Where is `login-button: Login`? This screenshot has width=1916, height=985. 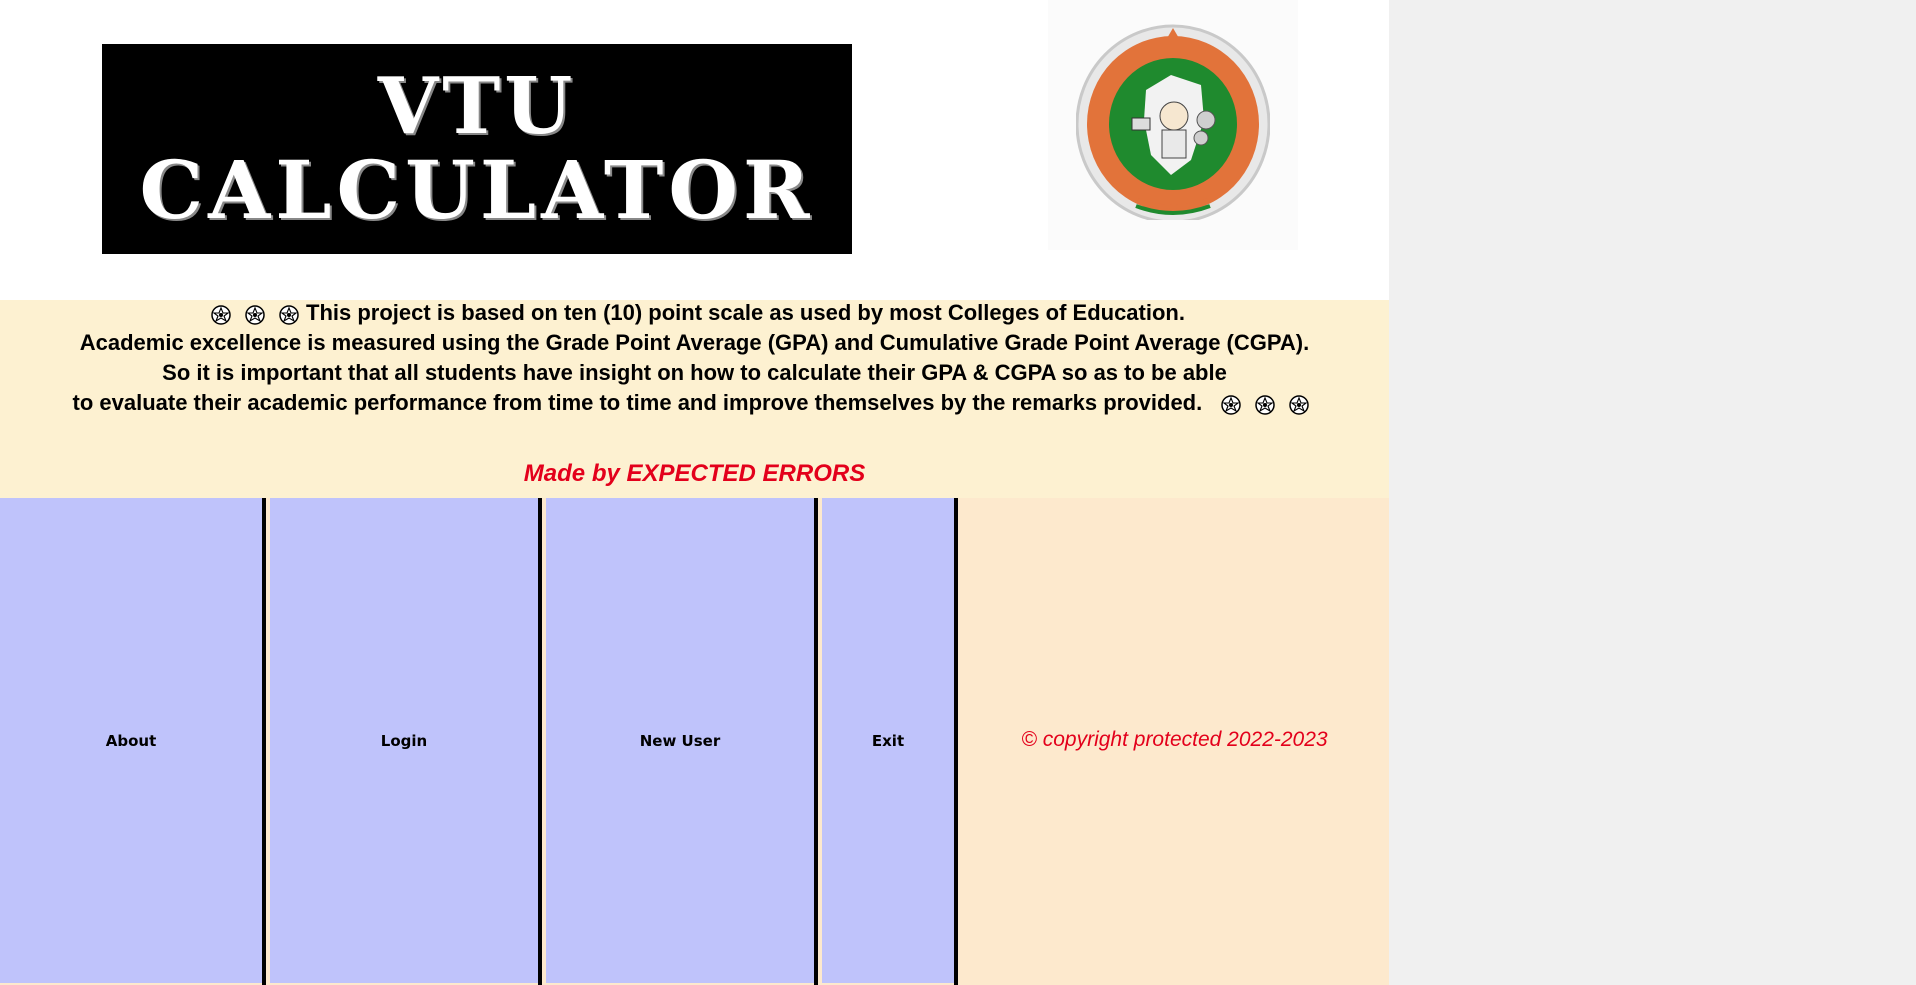 login-button: Login is located at coordinates (404, 740).